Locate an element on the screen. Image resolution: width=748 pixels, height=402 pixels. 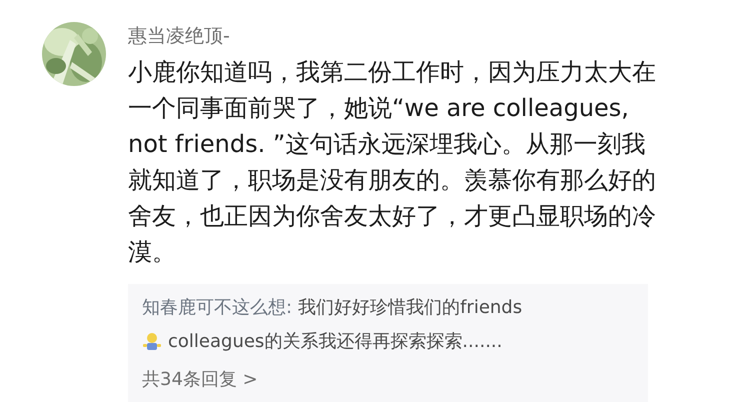
figure-emoji-icon is located at coordinates (152, 342).